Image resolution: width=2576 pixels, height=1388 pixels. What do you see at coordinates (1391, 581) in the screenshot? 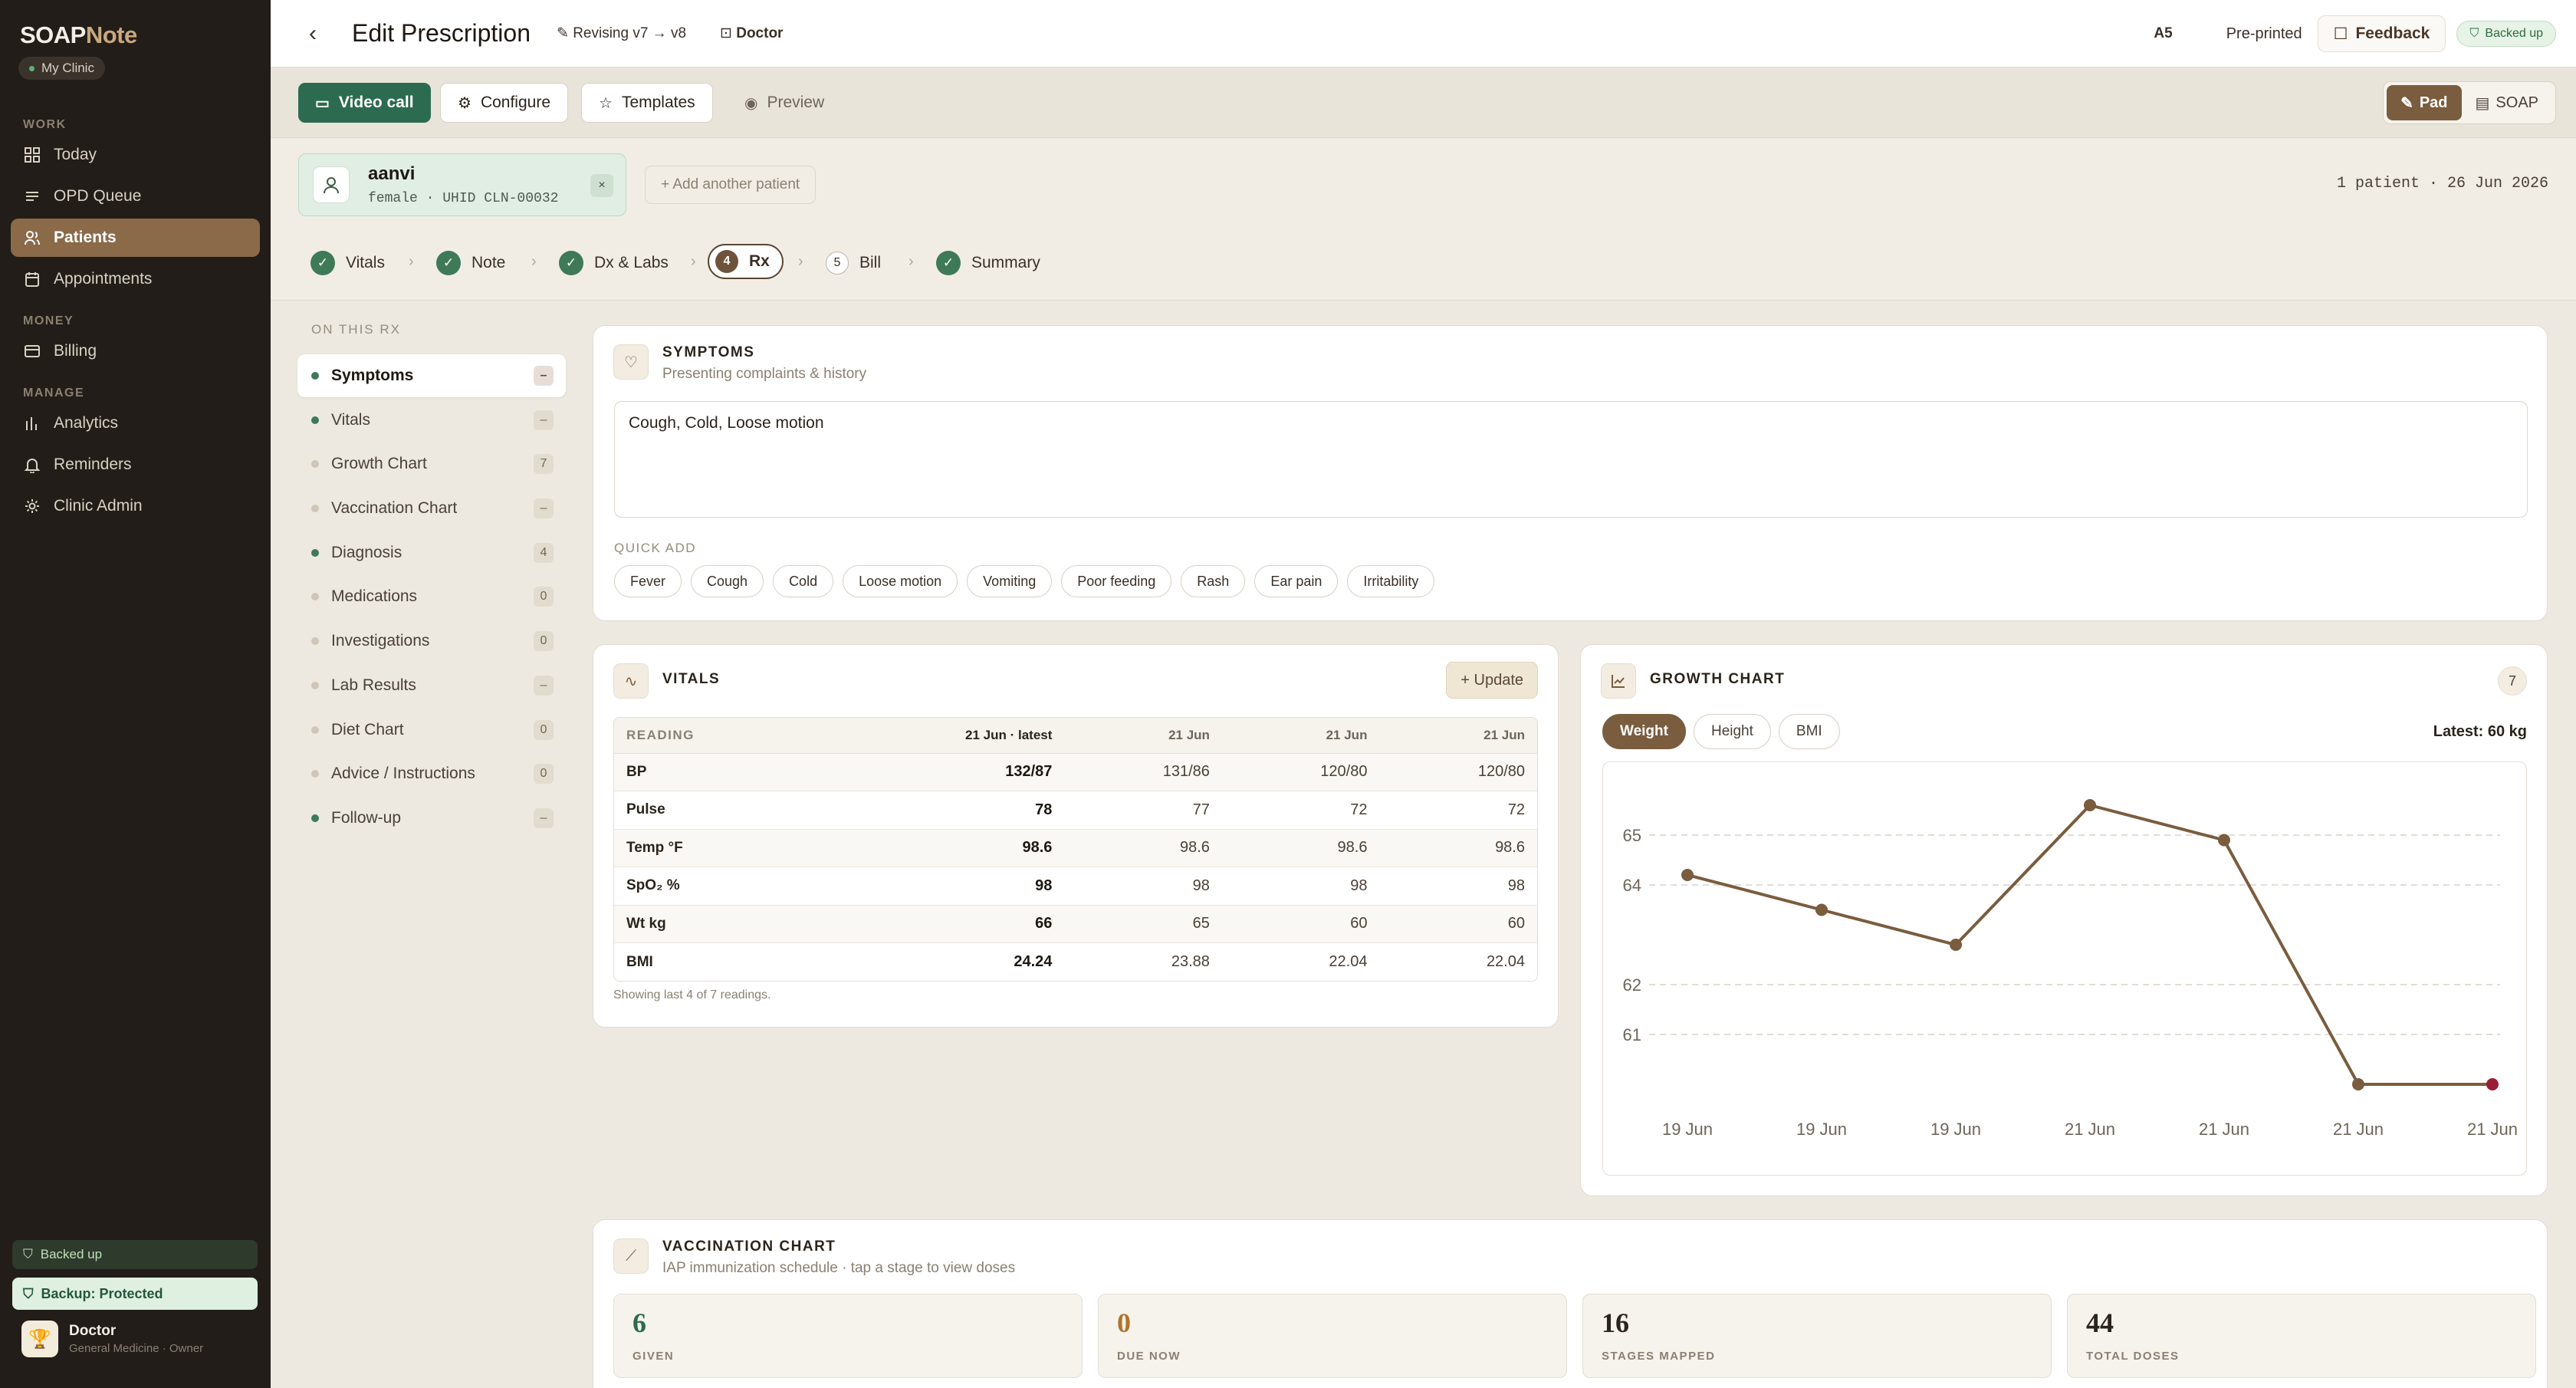
I see `quick-add-chip: Irritability` at bounding box center [1391, 581].